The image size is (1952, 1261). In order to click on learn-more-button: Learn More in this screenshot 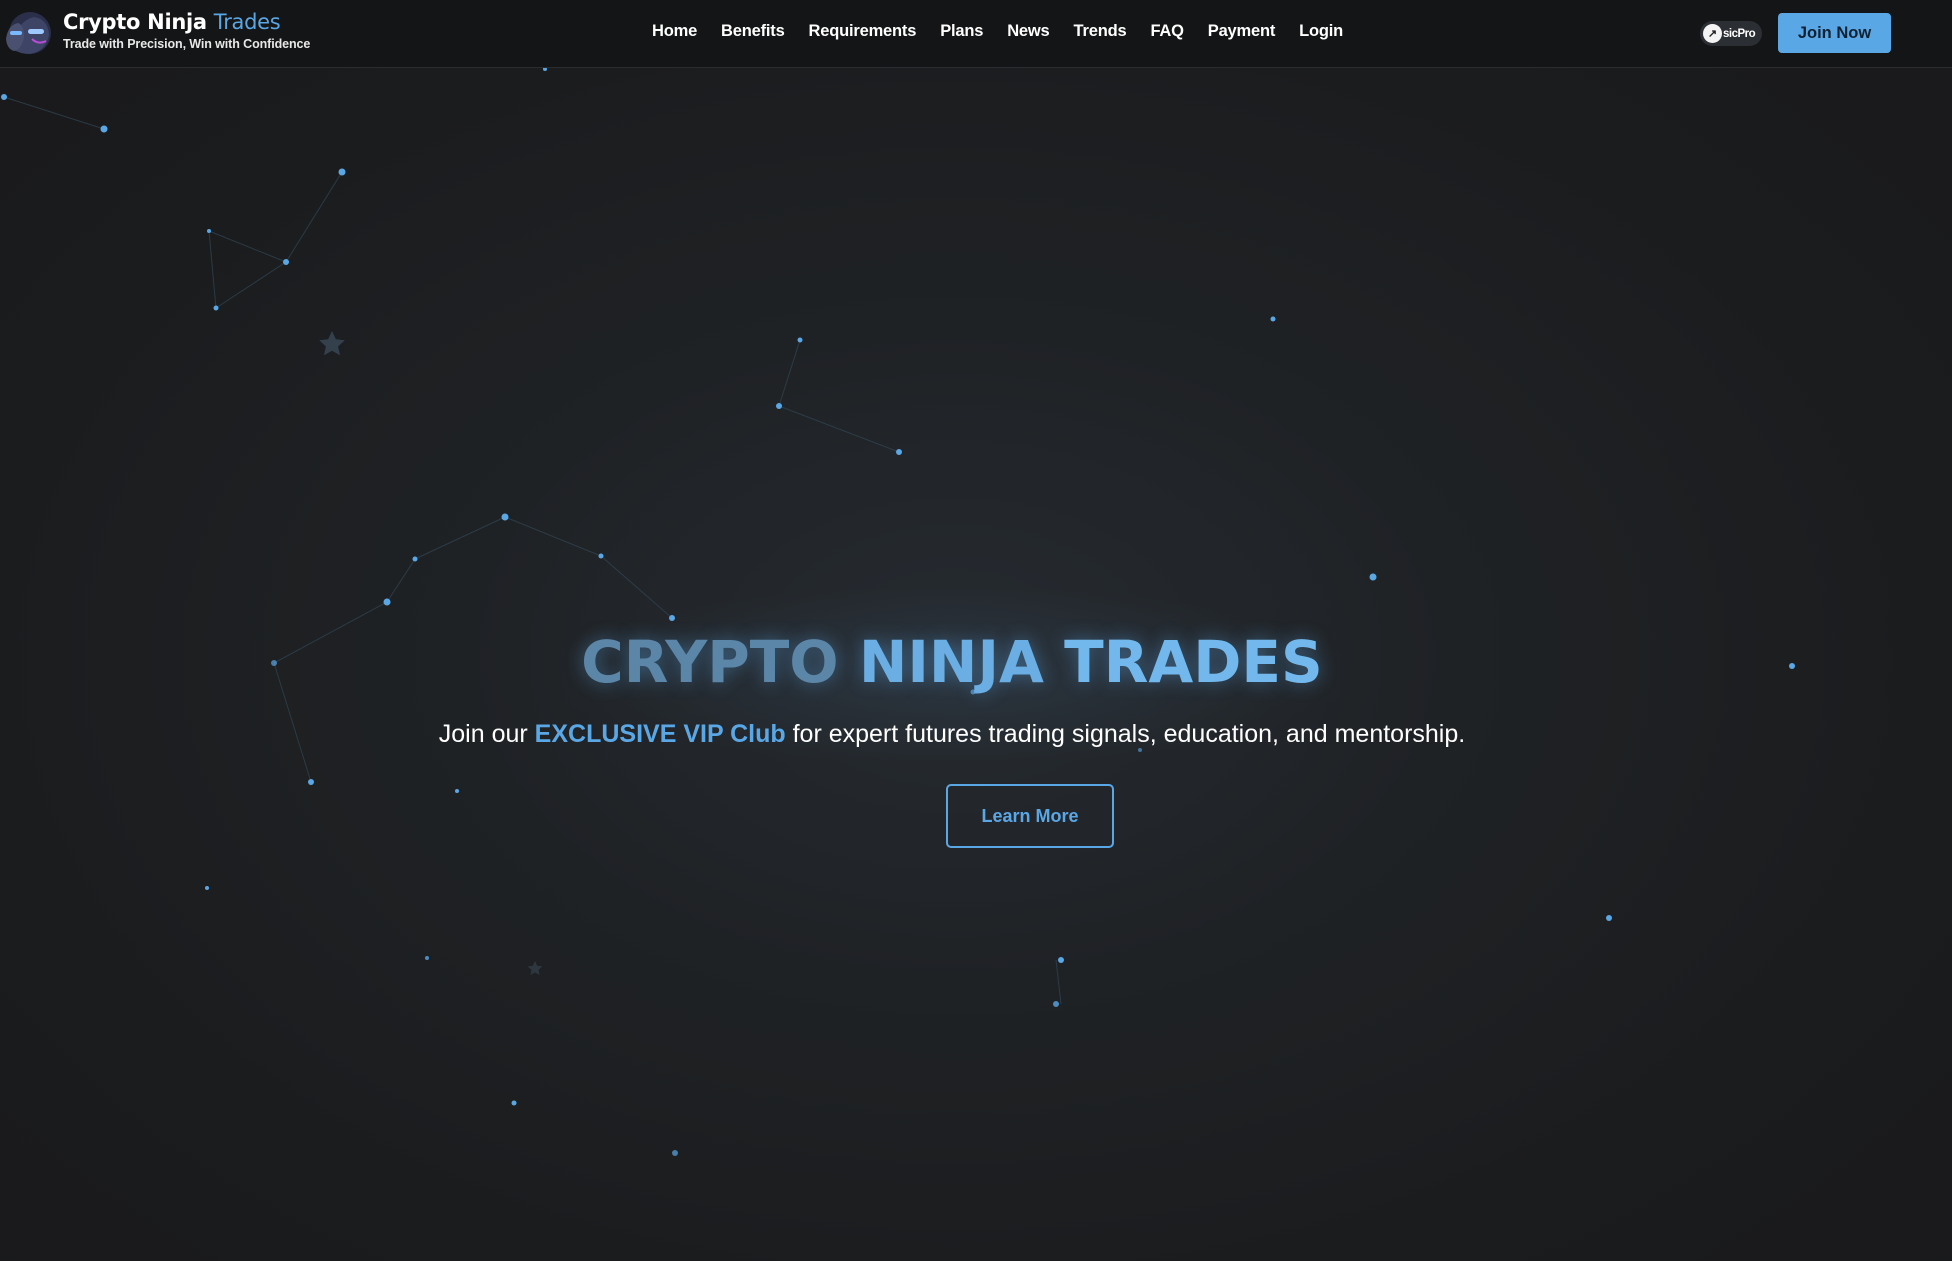, I will do `click(1030, 816)`.